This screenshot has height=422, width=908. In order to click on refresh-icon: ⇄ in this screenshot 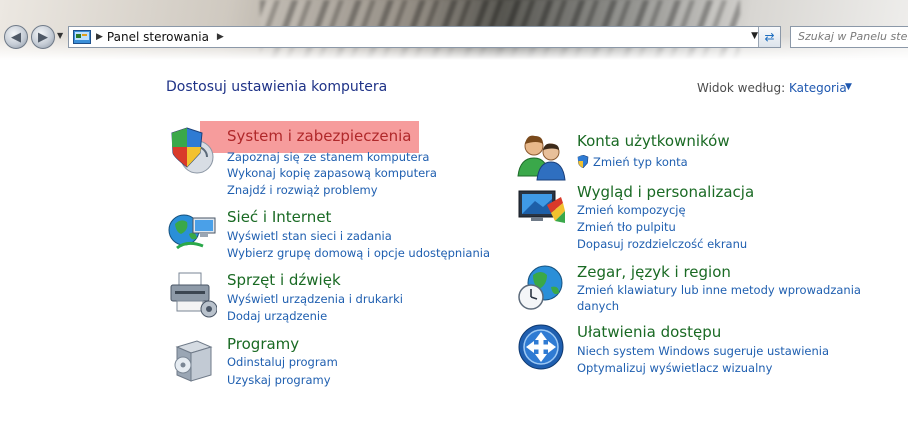, I will do `click(769, 37)`.